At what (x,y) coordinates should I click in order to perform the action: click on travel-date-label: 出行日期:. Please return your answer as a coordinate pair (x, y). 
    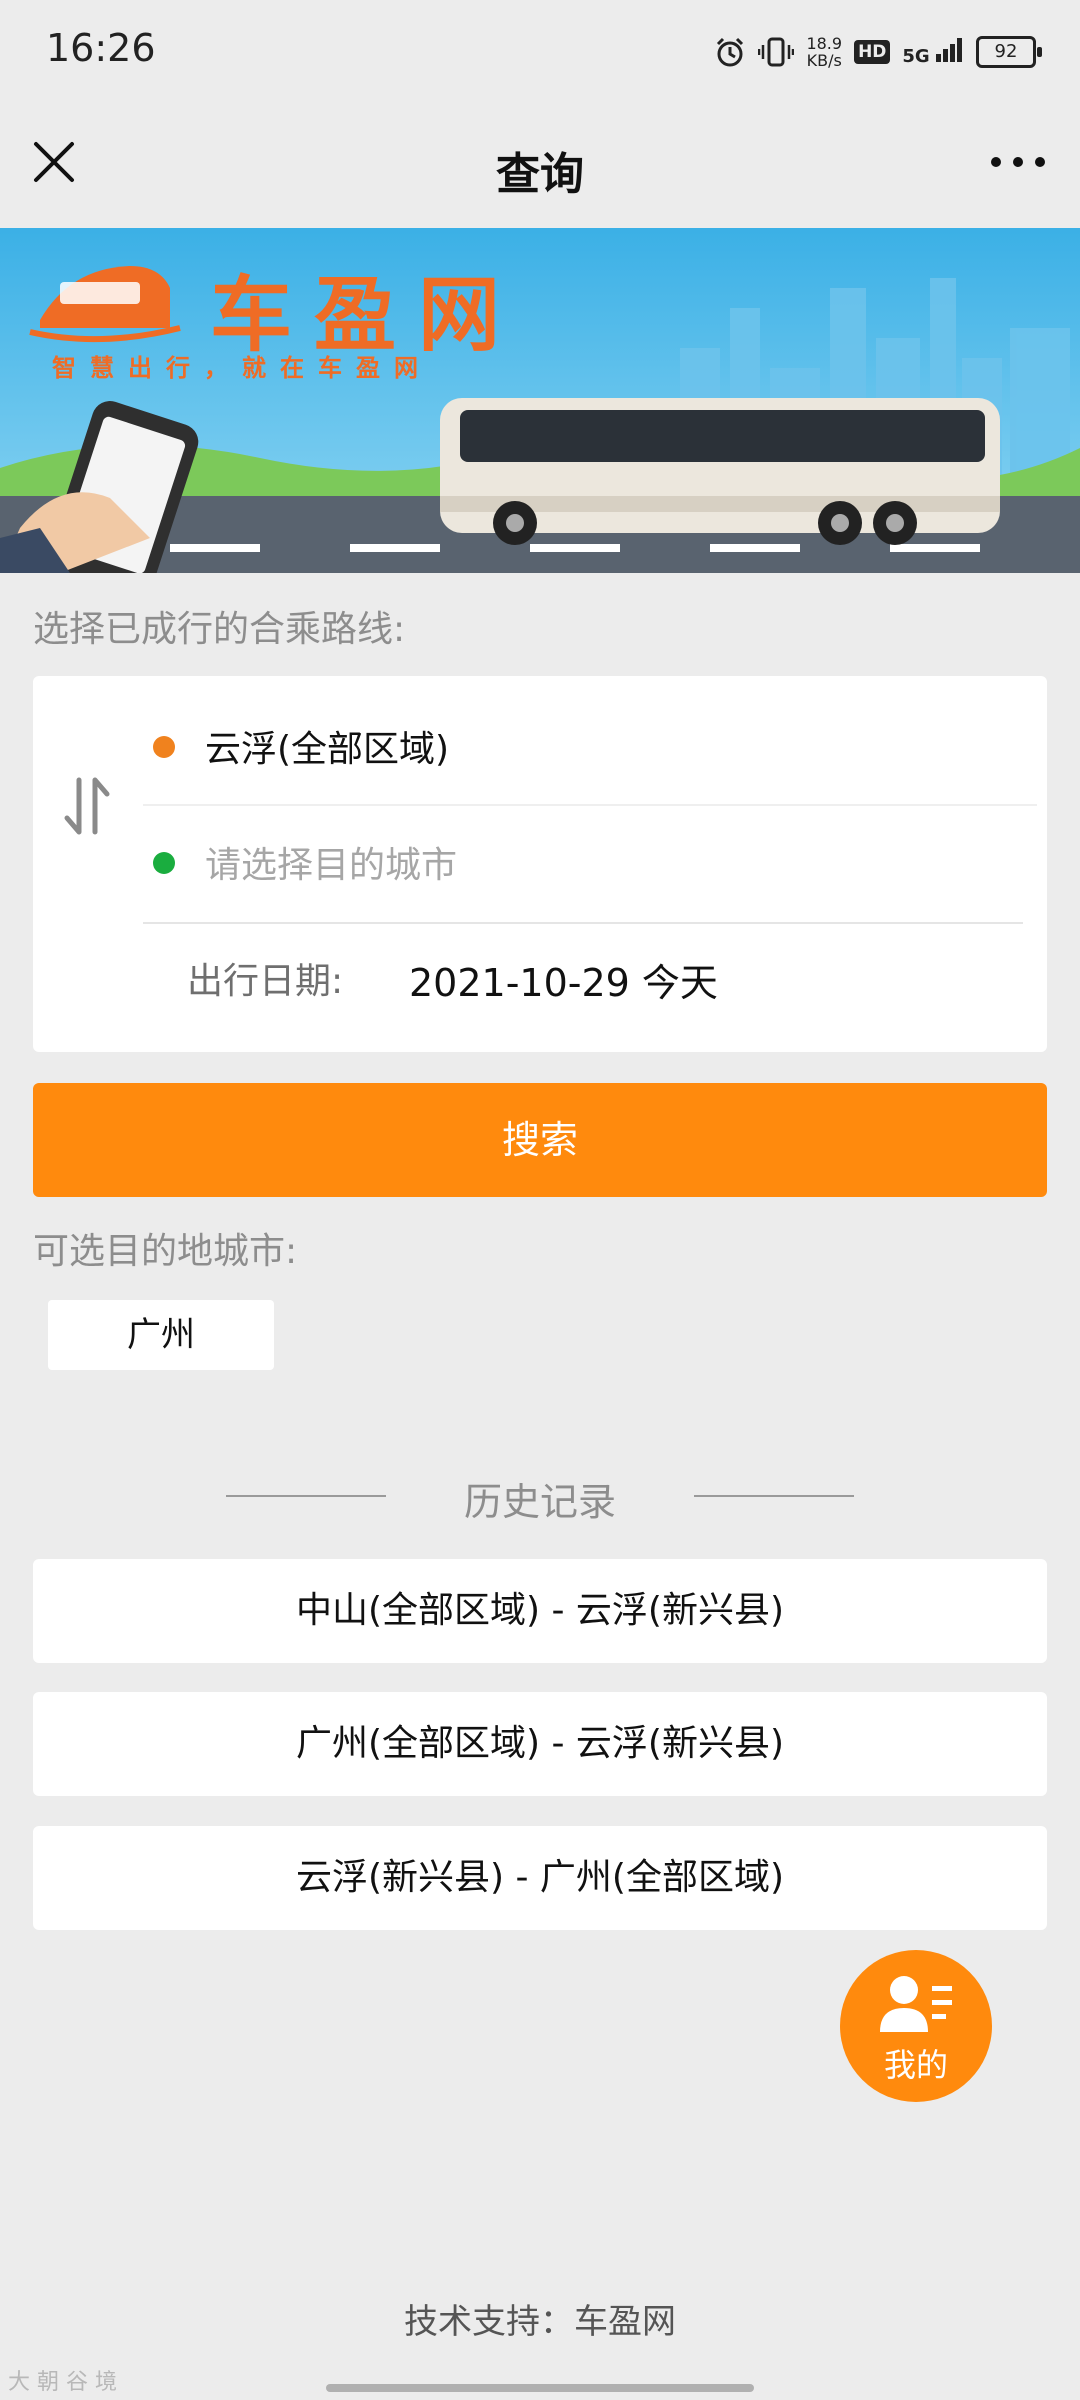
    Looking at the image, I should click on (265, 981).